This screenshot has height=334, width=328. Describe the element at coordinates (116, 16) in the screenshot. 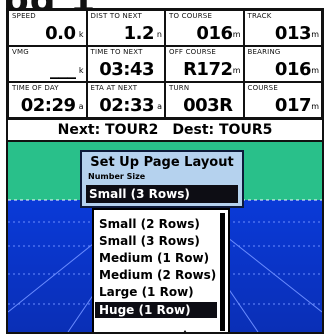

I see `field-label: DIST TO NEXT` at that location.